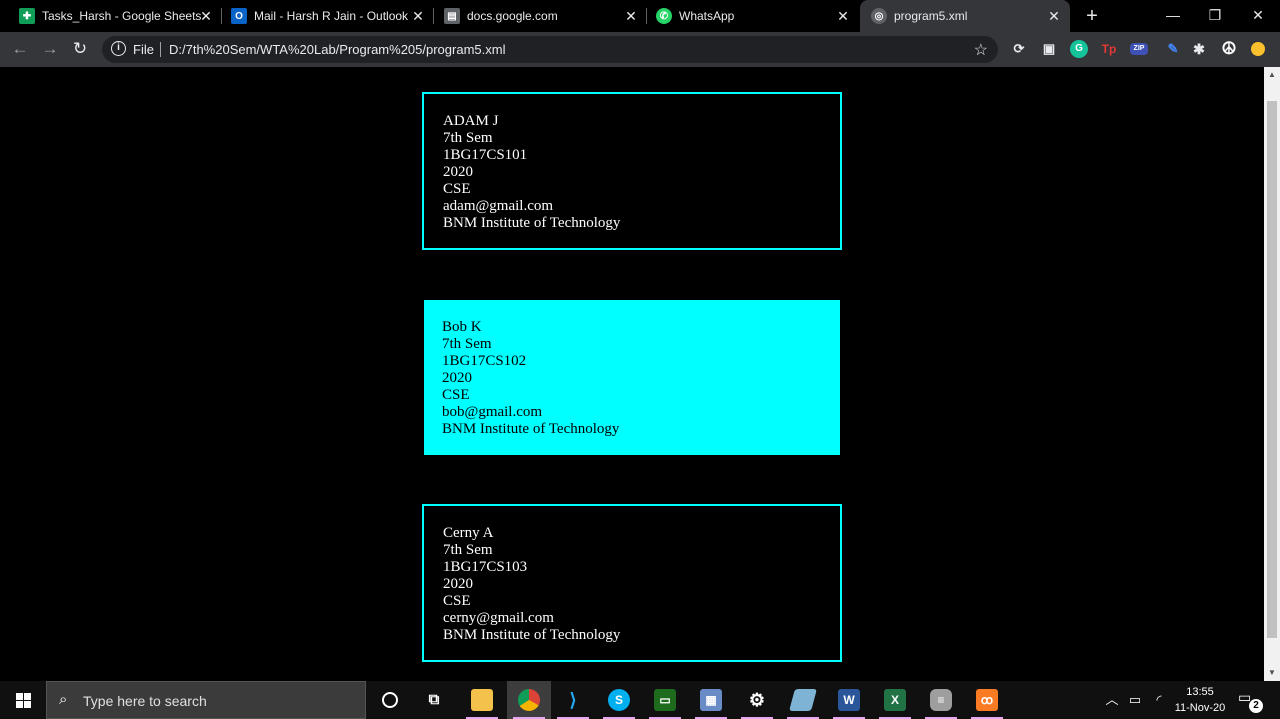 The height and width of the screenshot is (719, 1280). I want to click on scroll-up-arrow-icon: ▲, so click(1272, 75).